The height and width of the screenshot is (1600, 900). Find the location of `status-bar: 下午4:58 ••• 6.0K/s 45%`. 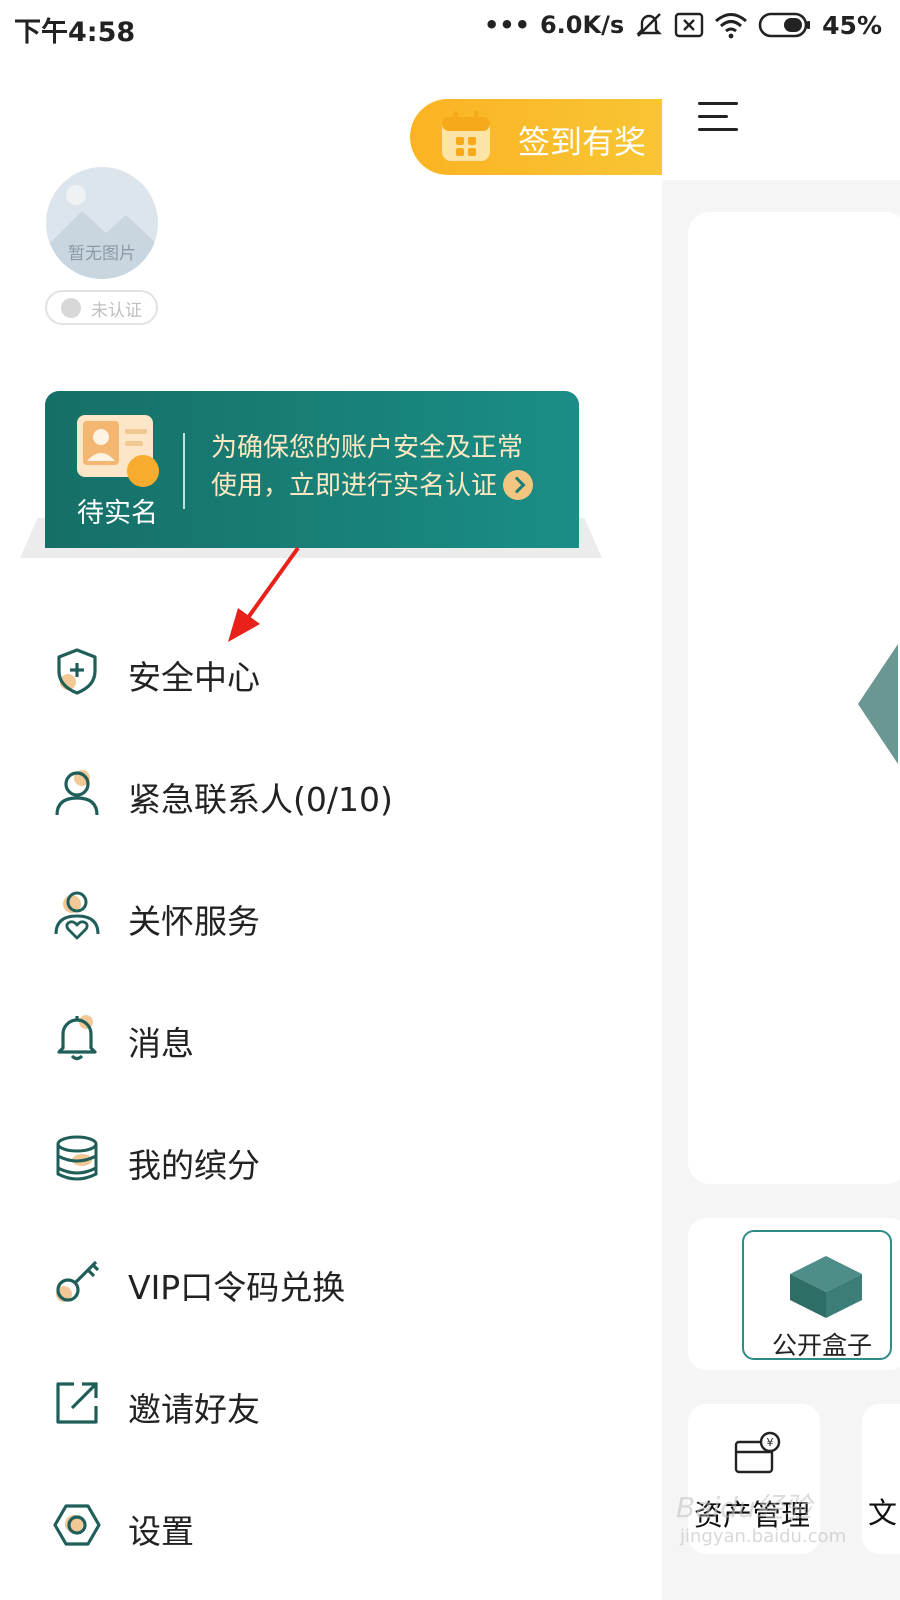

status-bar: 下午4:58 ••• 6.0K/s 45% is located at coordinates (450, 28).